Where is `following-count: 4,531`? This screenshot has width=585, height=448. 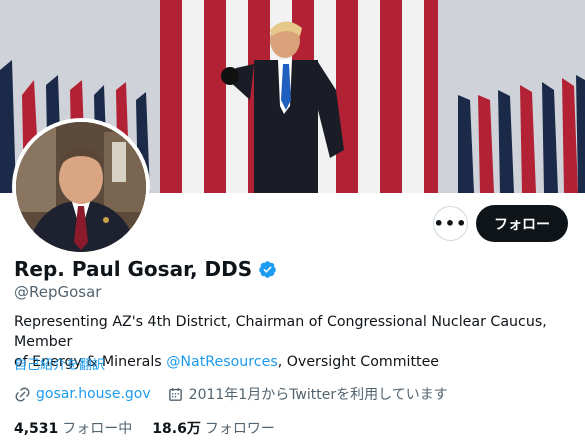 following-count: 4,531 is located at coordinates (36, 429).